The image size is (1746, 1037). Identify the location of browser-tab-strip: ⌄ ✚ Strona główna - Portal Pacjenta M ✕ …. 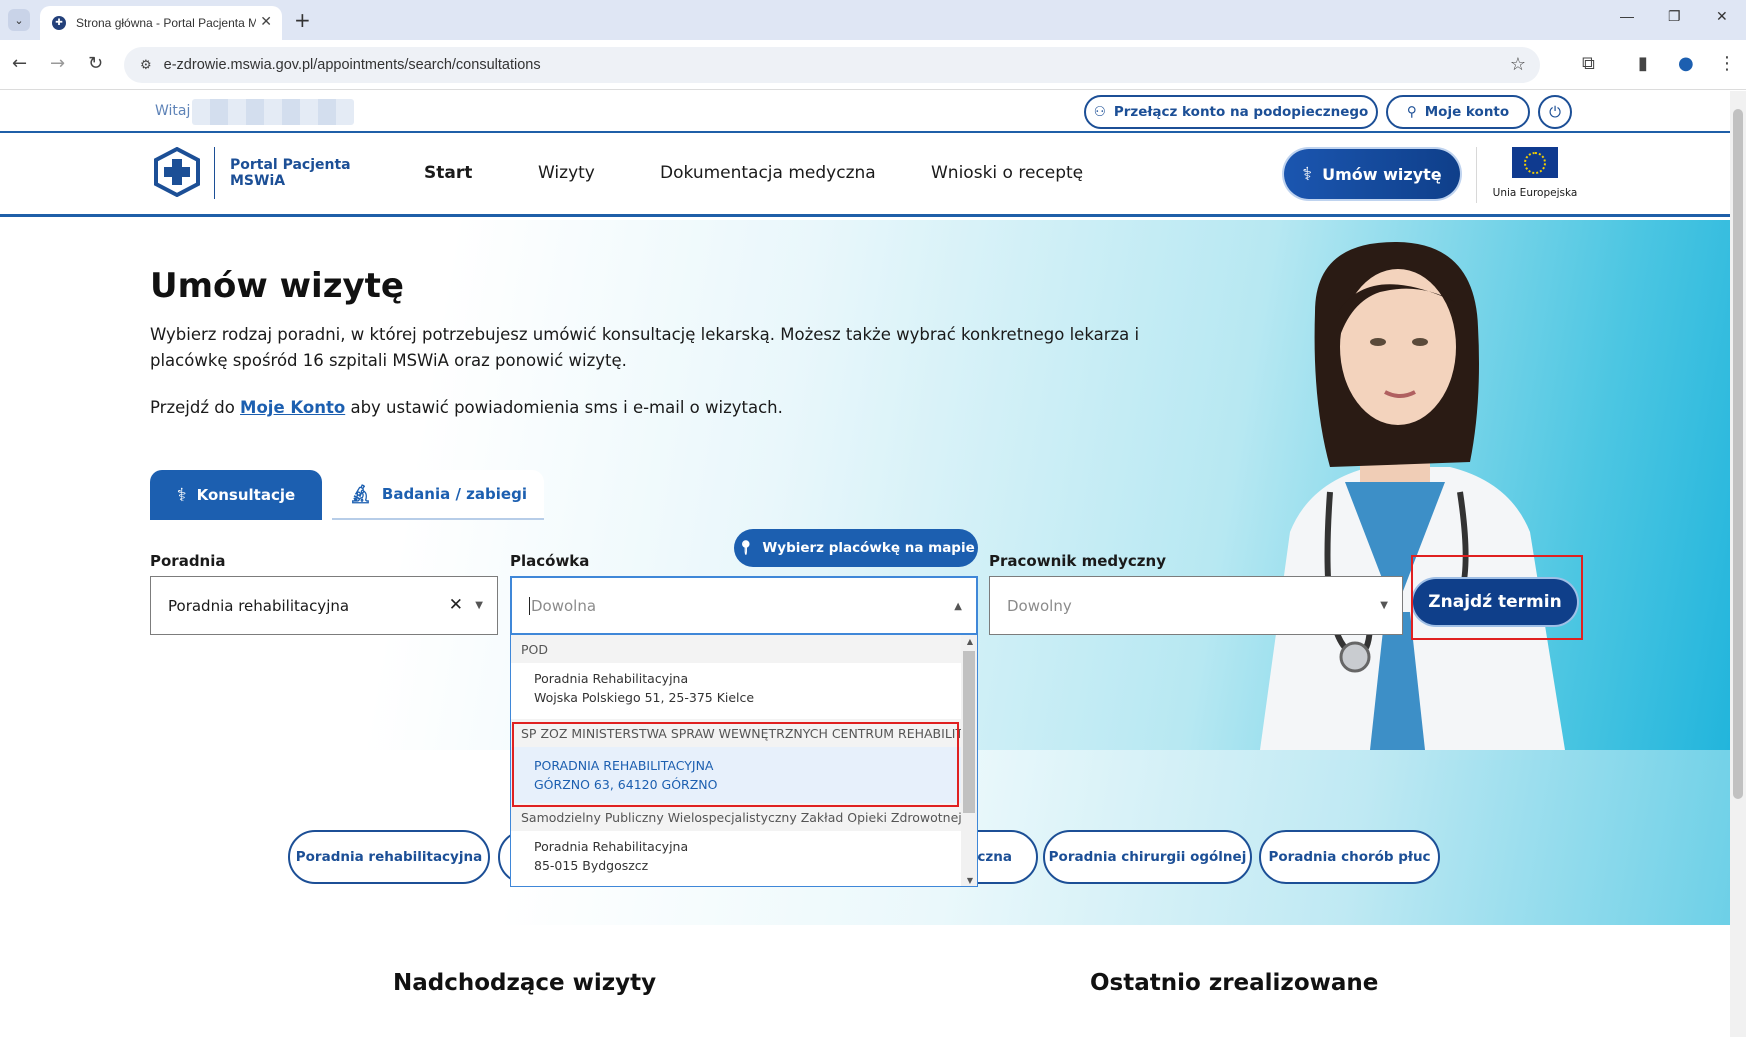
(873, 20).